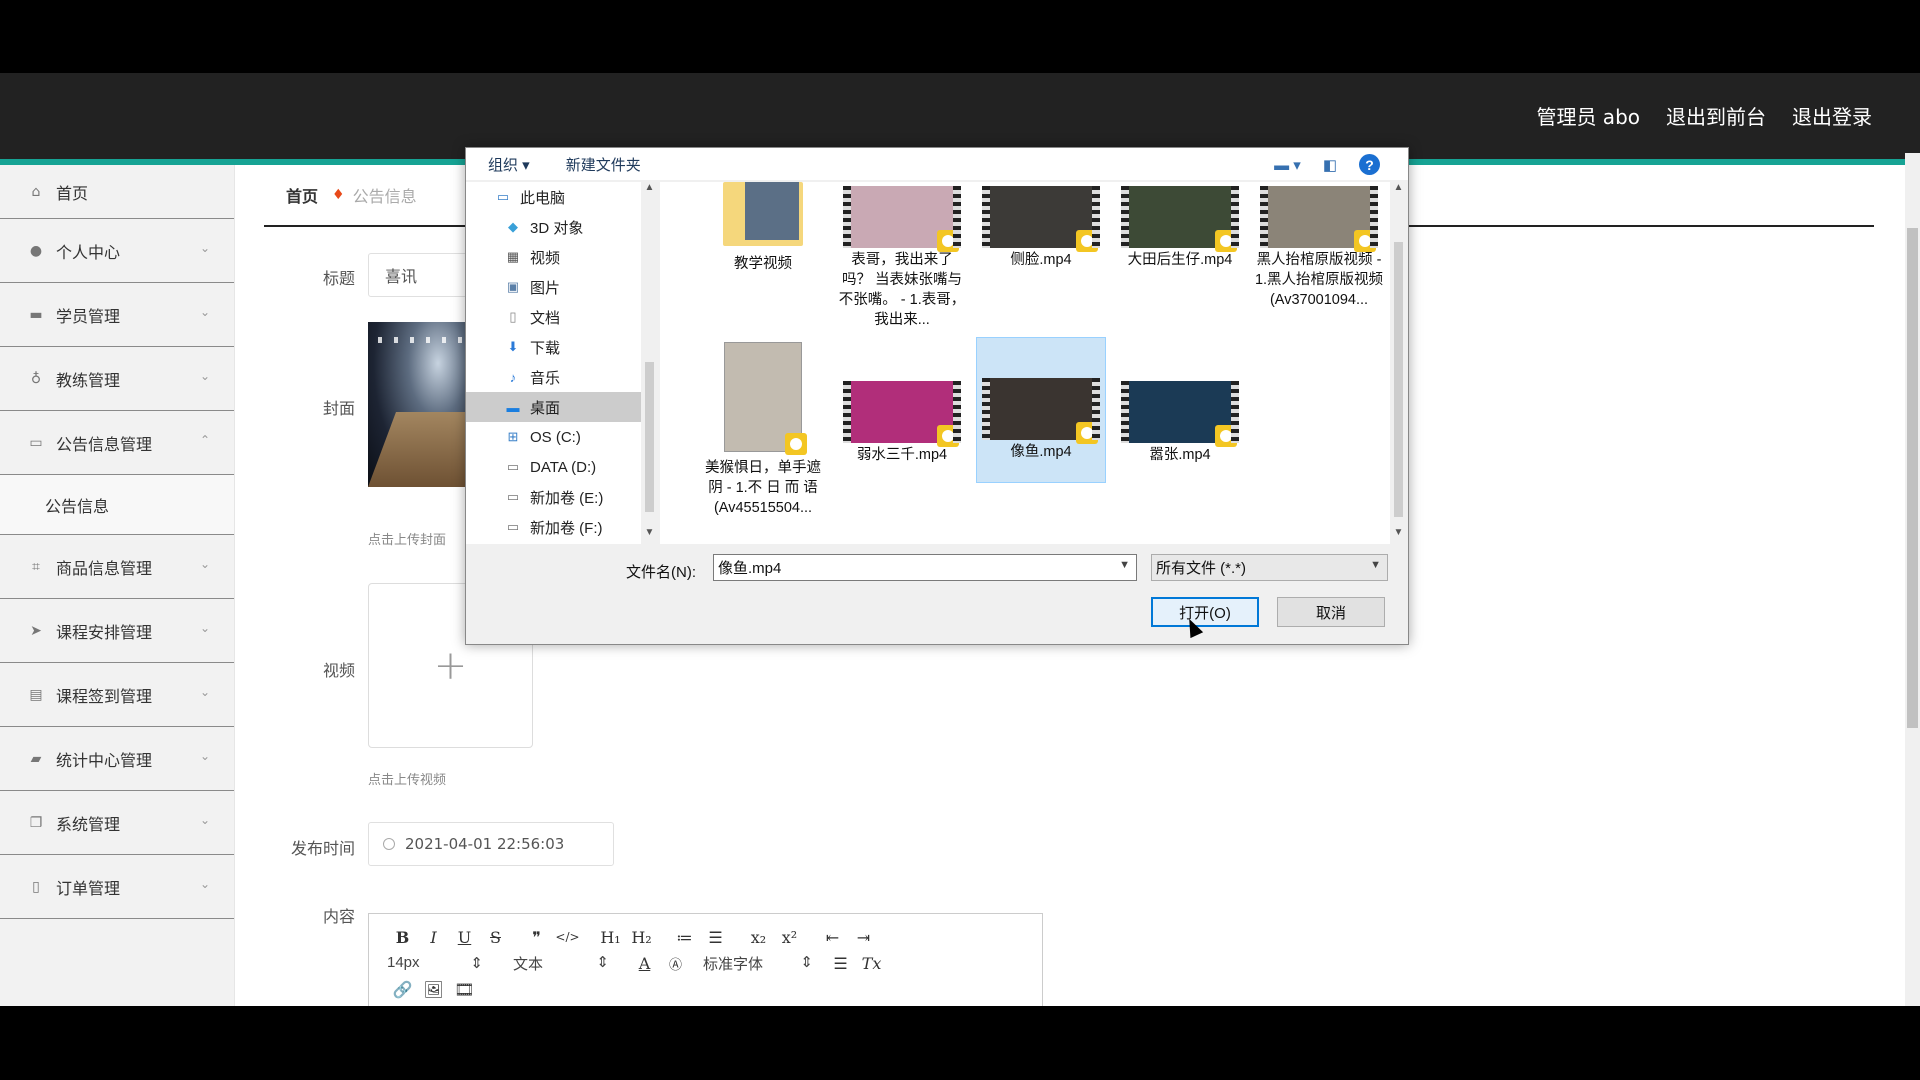  I want to click on date-picker-input: 2021-04-01 22:56:03, so click(491, 844).